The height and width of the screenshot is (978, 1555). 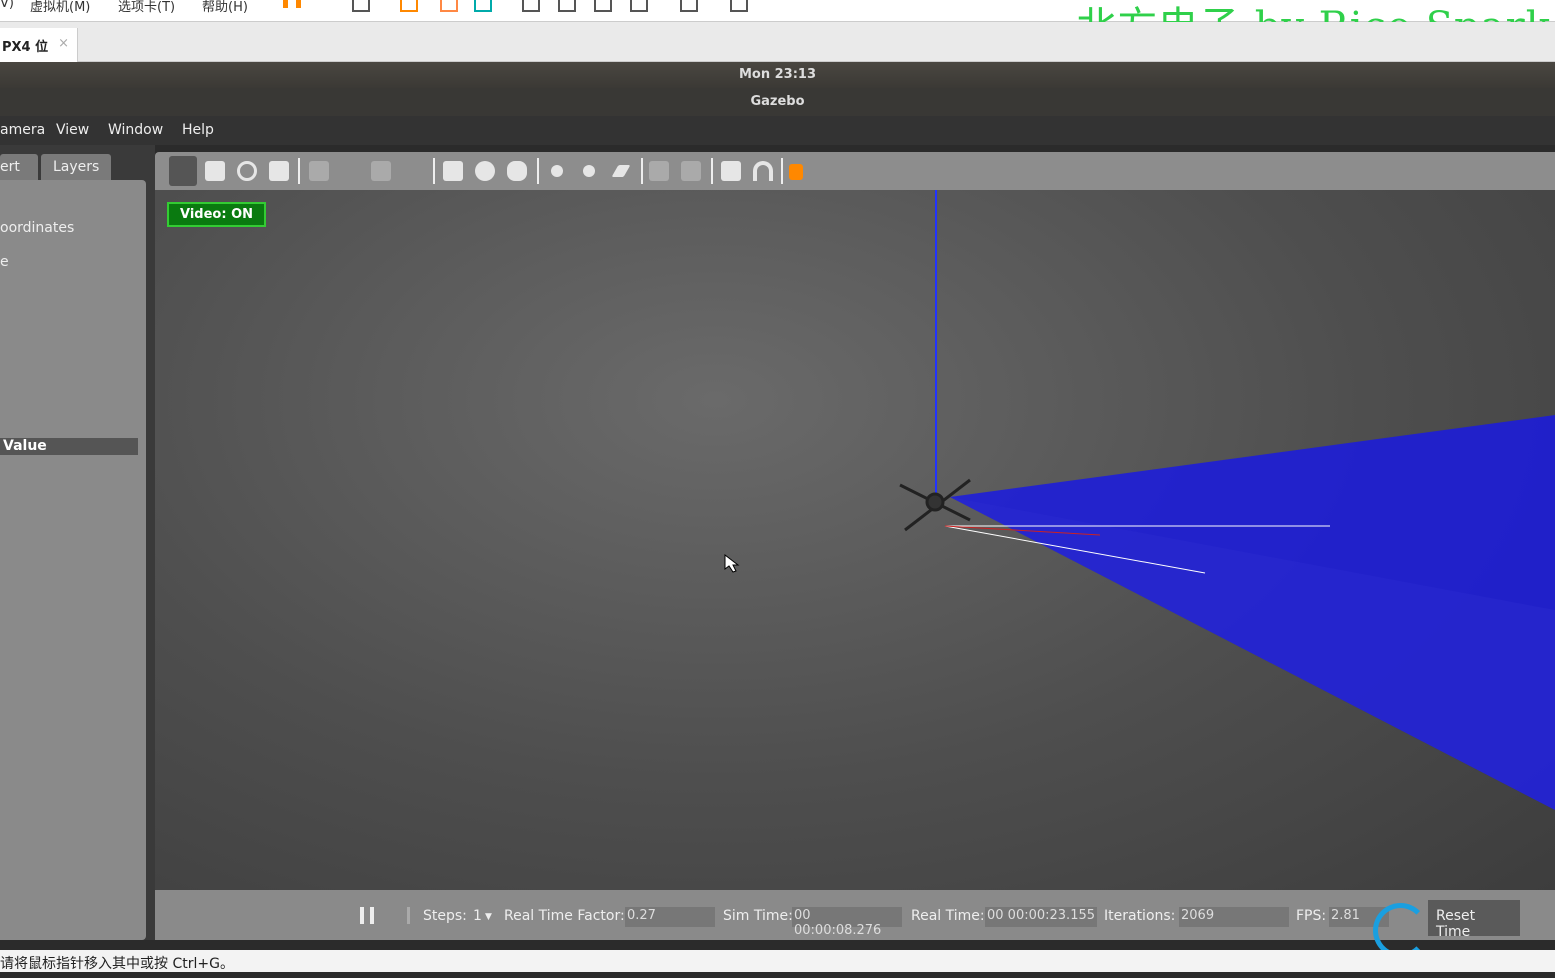 I want to click on copy-icon, so click(x=659, y=171).